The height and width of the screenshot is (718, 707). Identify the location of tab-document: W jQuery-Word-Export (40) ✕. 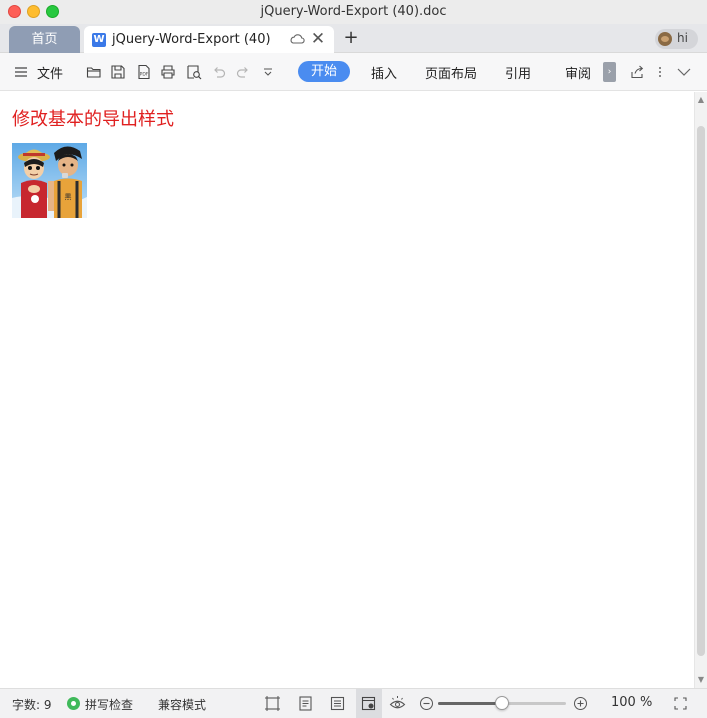
(209, 40).